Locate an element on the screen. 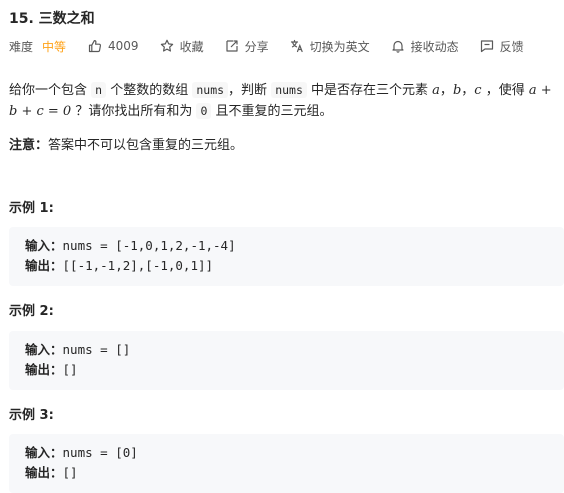 The height and width of the screenshot is (493, 564). output-value: [[-1,-1,2],[-1,0,1]] is located at coordinates (138, 265).